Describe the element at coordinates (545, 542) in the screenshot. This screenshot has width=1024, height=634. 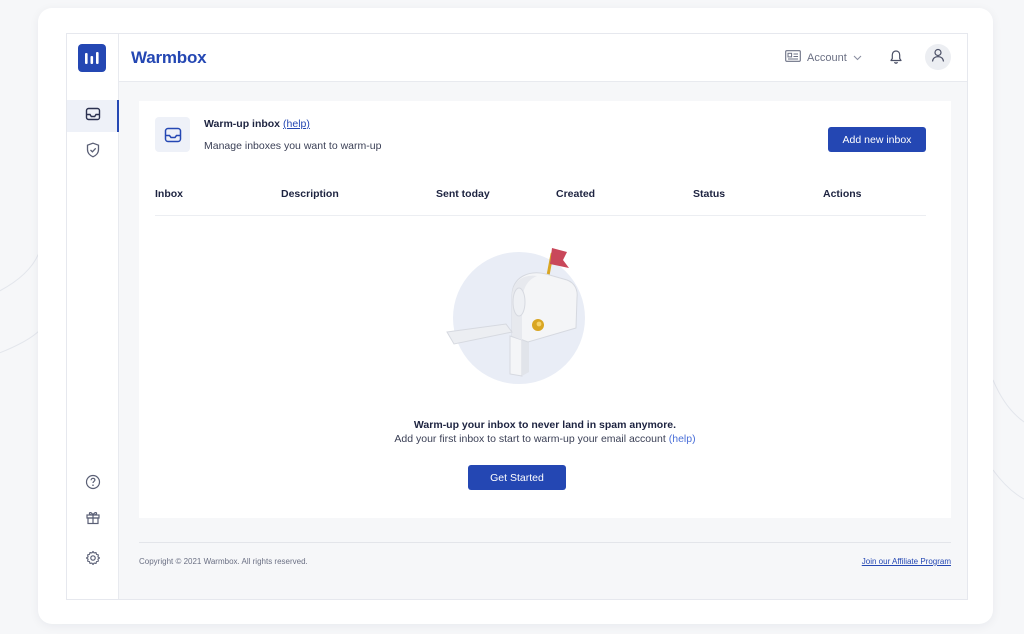
I see `footer-divider` at that location.